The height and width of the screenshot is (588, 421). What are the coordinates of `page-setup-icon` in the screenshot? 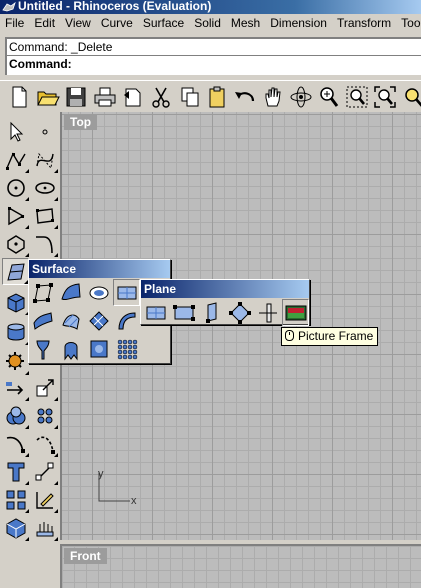 It's located at (132, 97).